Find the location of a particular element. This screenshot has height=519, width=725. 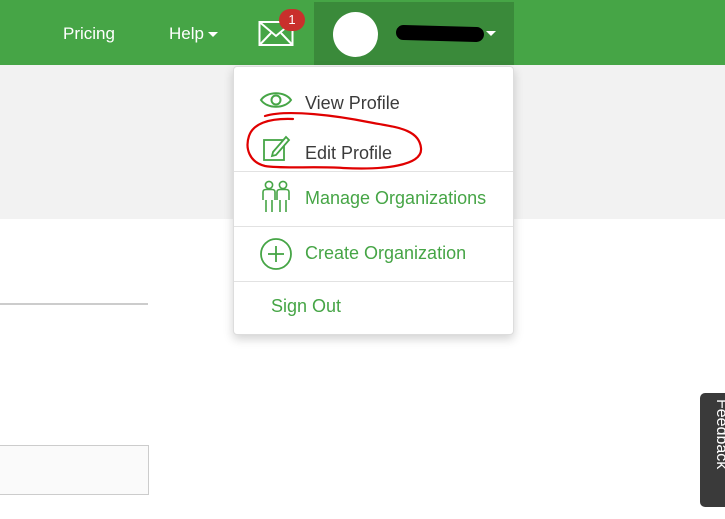

avatar is located at coordinates (355, 34).